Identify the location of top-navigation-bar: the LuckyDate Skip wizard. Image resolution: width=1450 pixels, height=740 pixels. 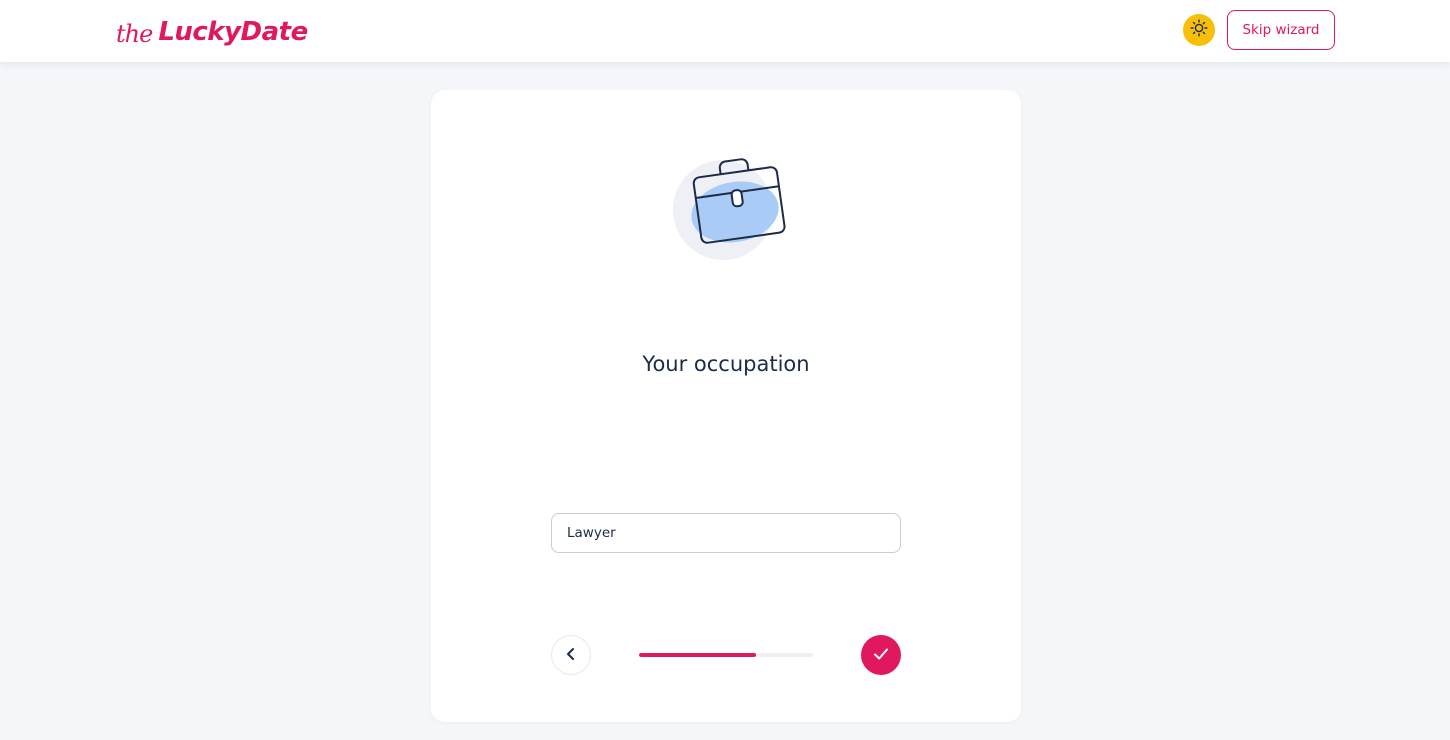
(725, 31).